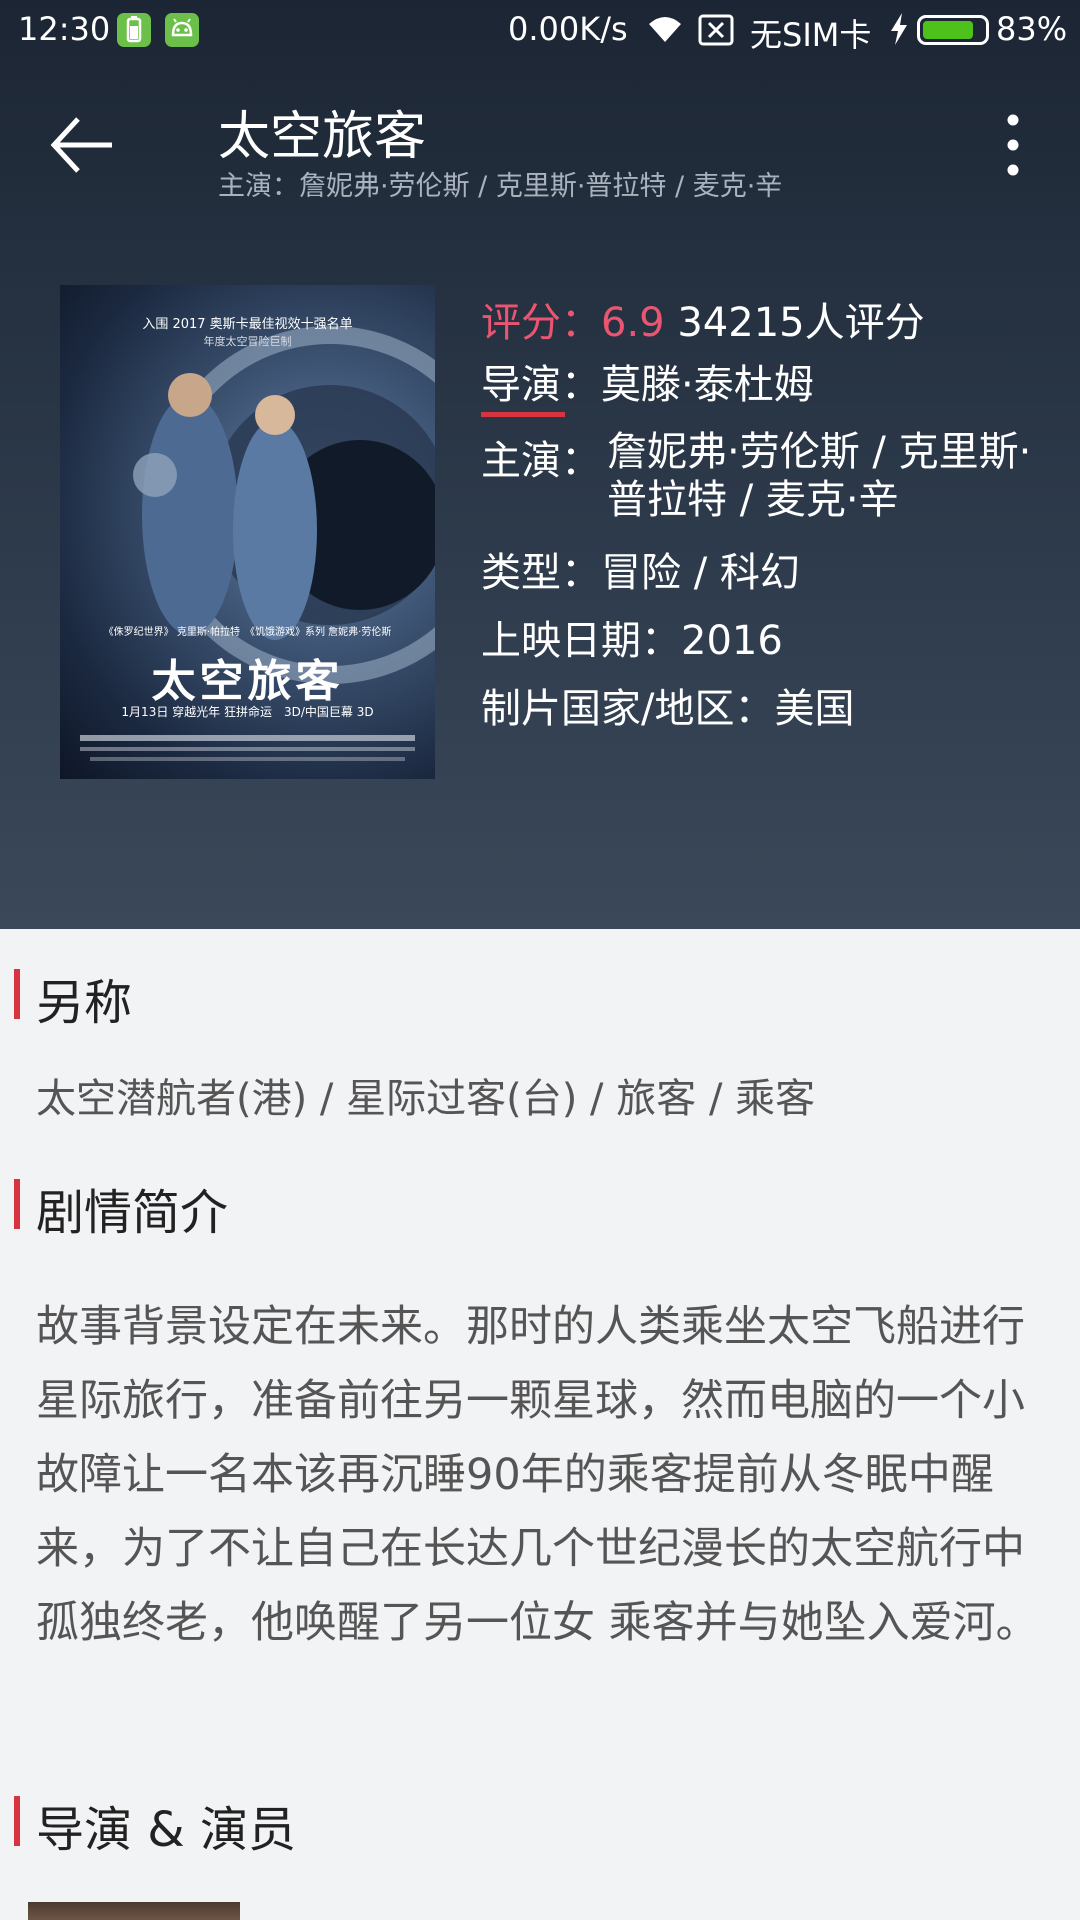  I want to click on poster-date: 1月13日 穿越光年 狂拼命运 3D/中国巨幕 3D, so click(247, 712).